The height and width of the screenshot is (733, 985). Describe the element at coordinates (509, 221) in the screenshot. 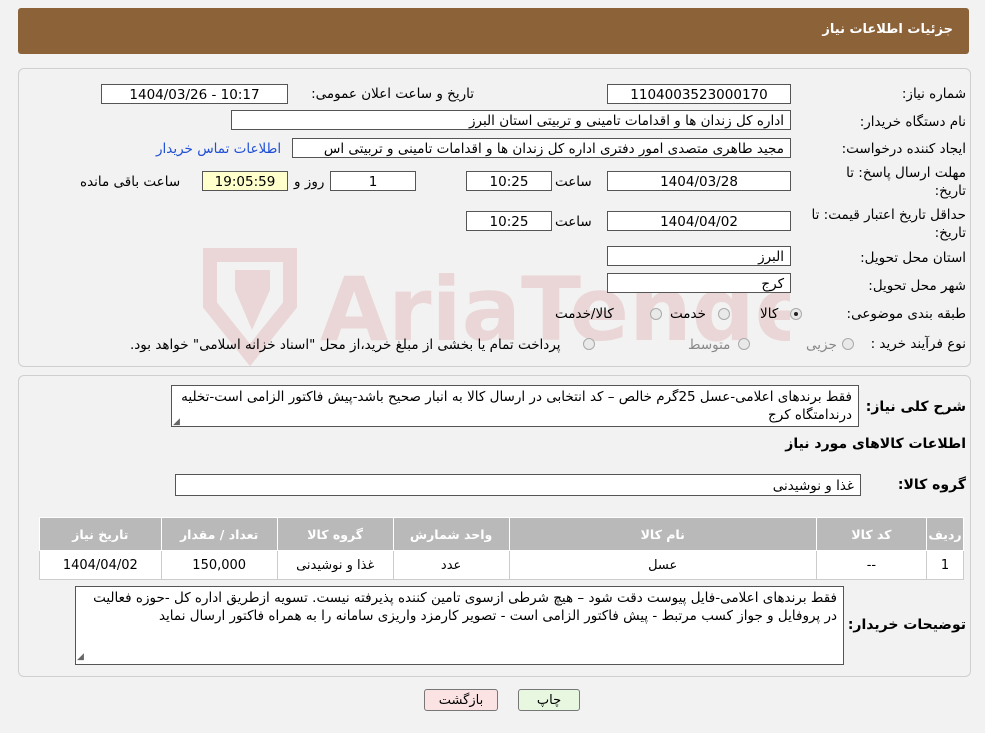

I see `validity-time-field: 10:25` at that location.